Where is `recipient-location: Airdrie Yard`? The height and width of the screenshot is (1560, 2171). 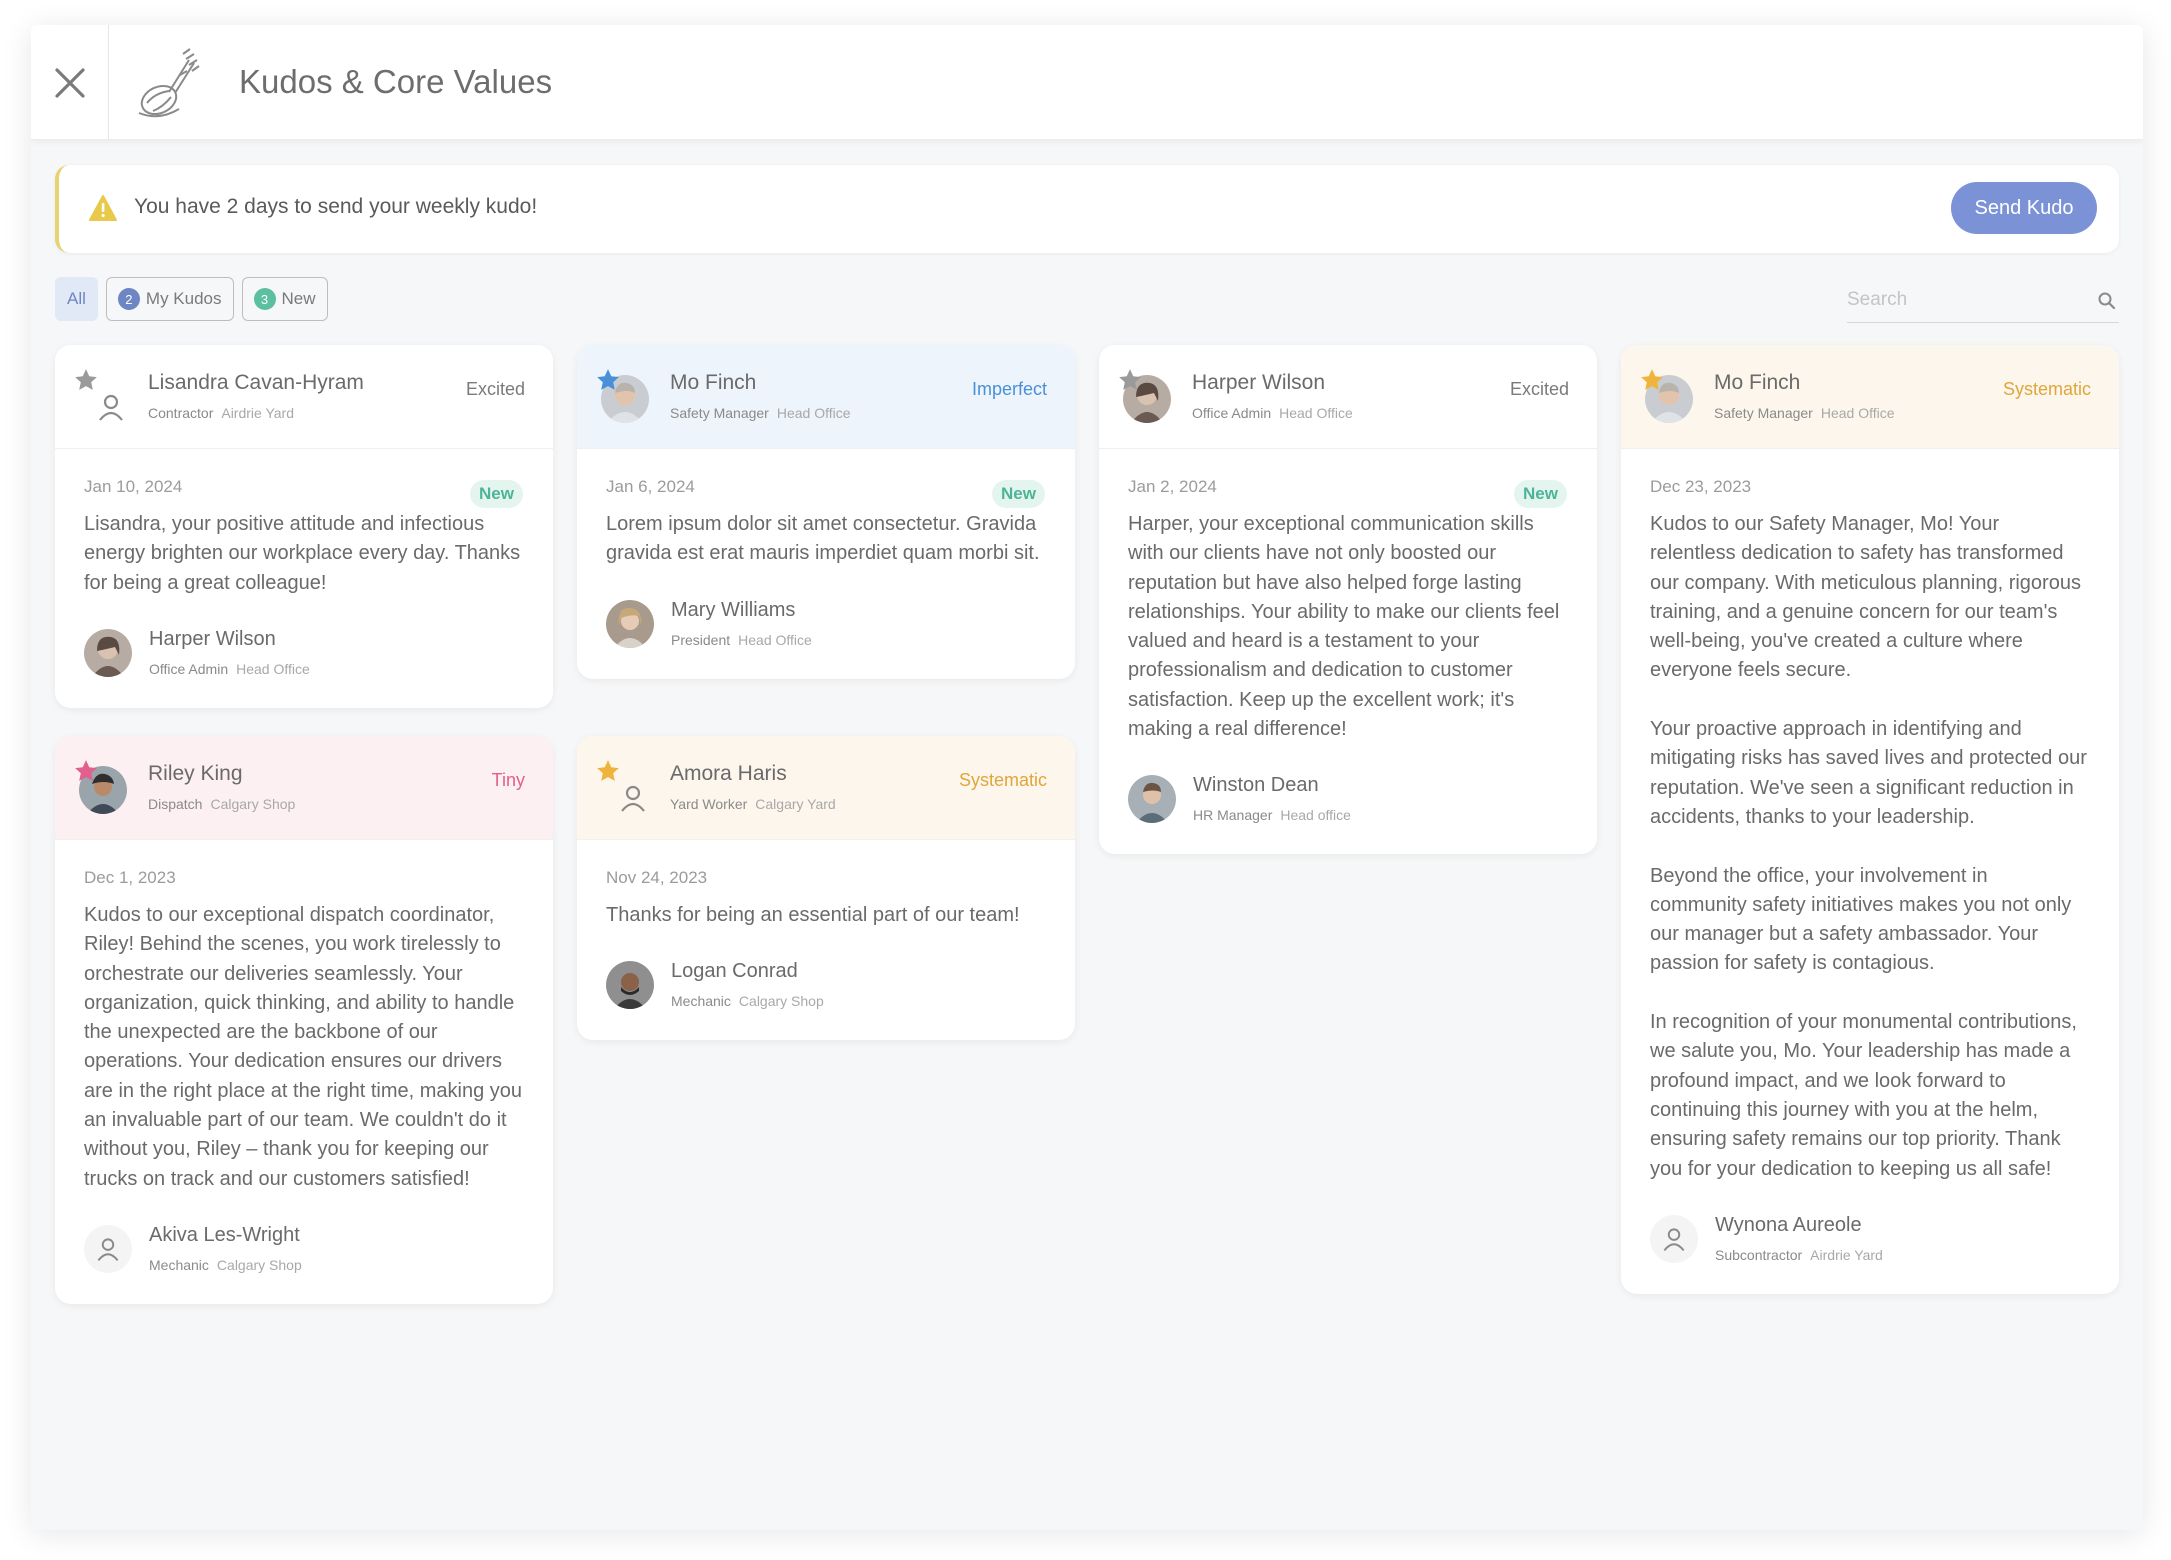
recipient-location: Airdrie Yard is located at coordinates (257, 413).